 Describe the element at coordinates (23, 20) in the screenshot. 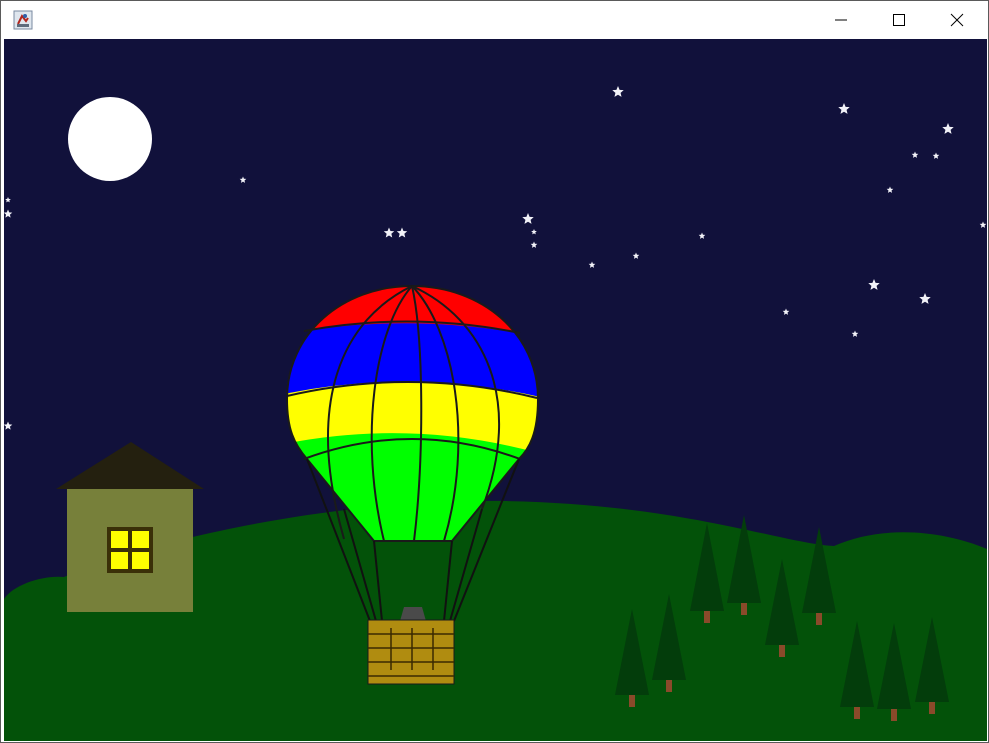

I see `java-app-icon` at that location.